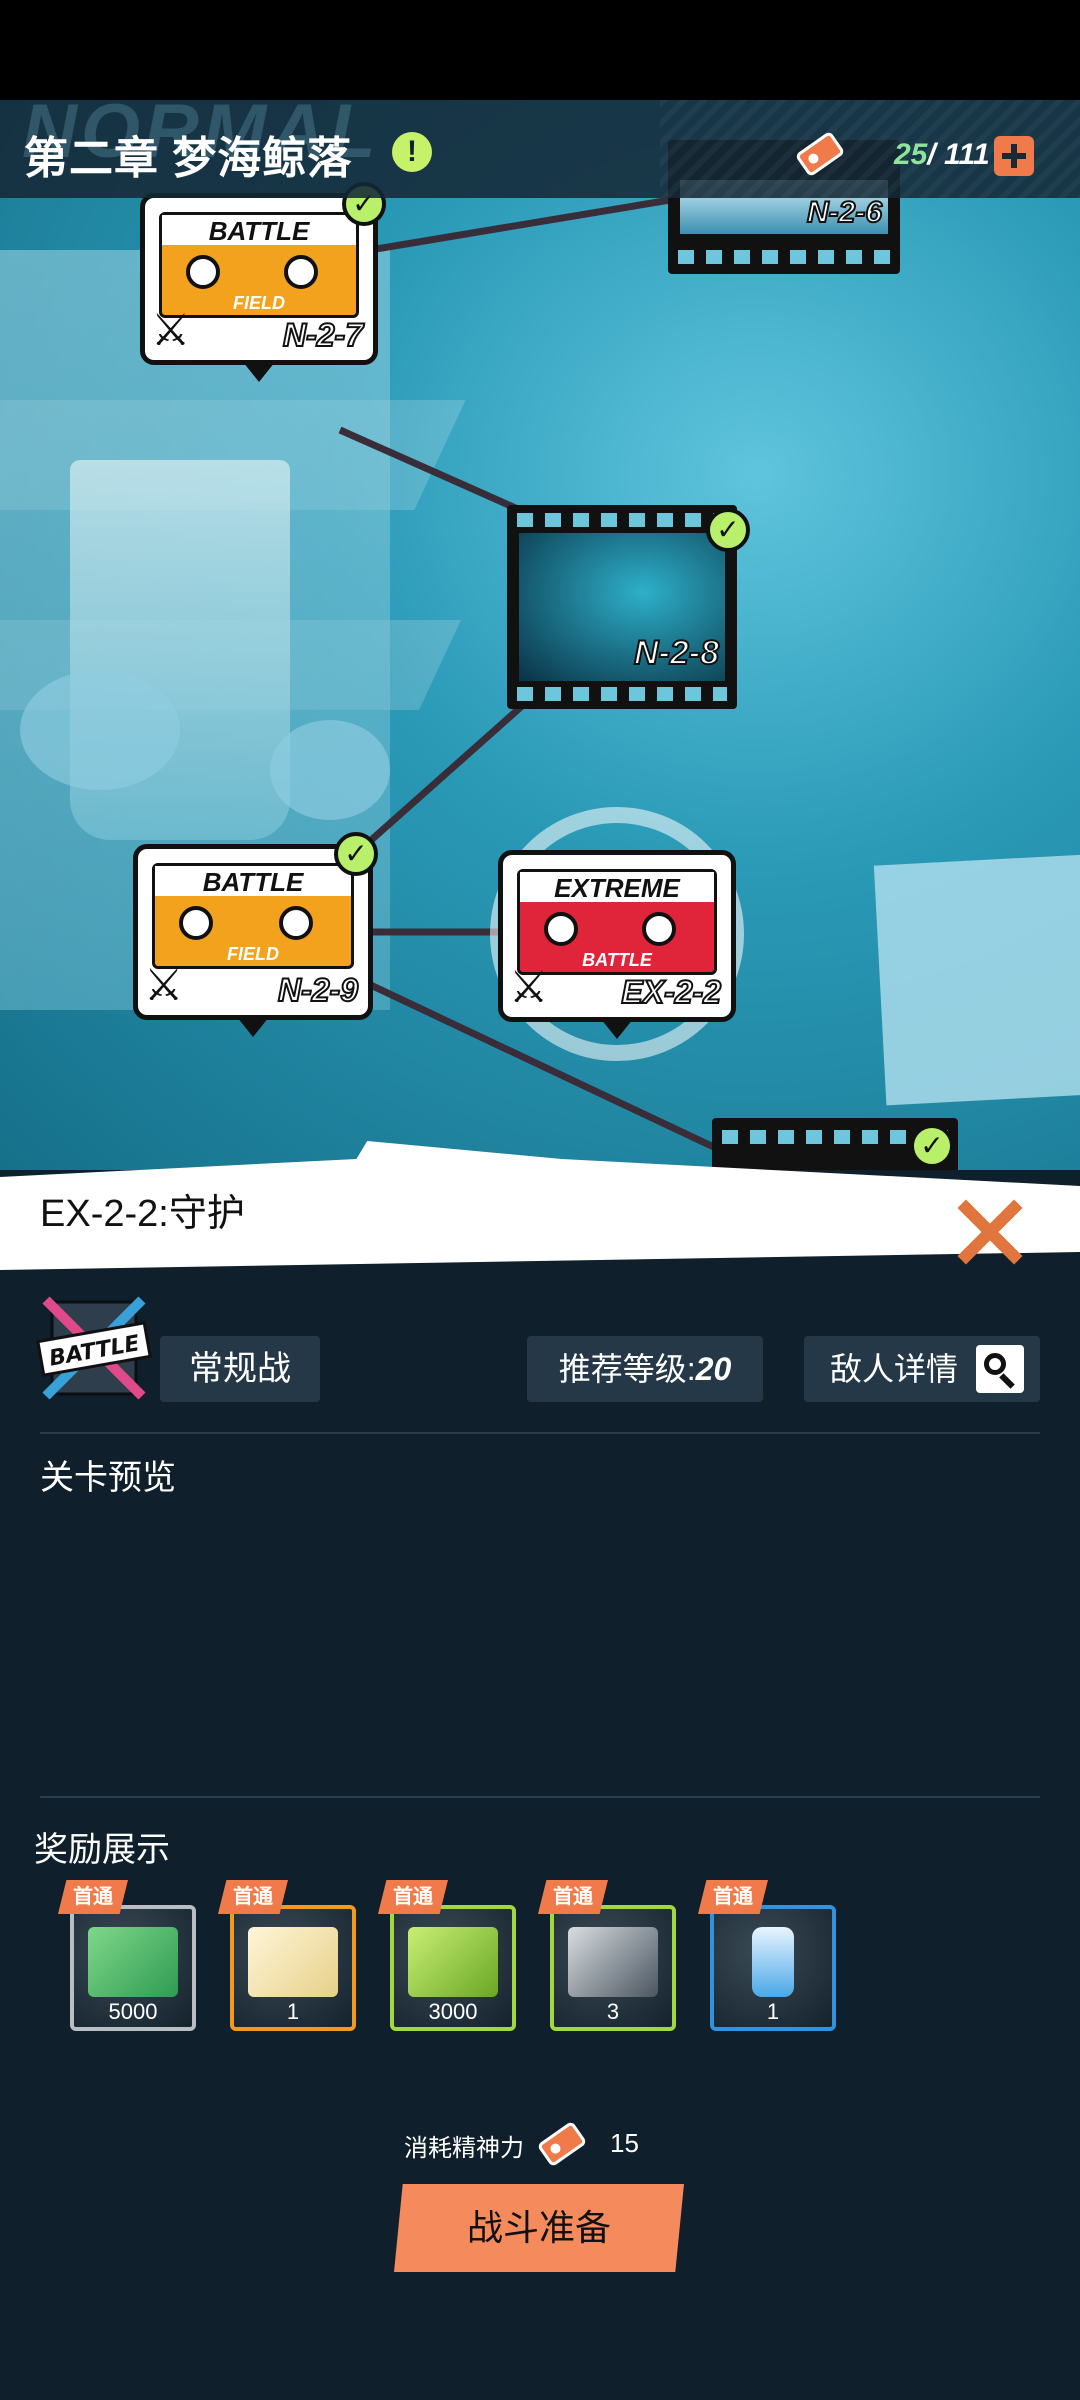 The image size is (1080, 2400). What do you see at coordinates (253, 940) in the screenshot?
I see `stage-node-n-2-9: BATTLE FIELD ⚔ N-2-9` at bounding box center [253, 940].